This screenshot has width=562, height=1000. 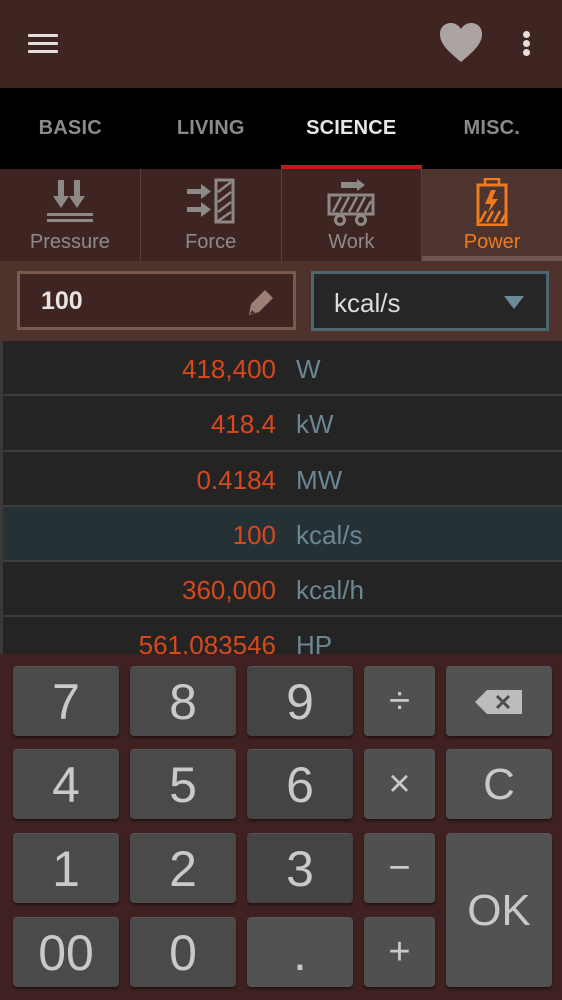 What do you see at coordinates (229, 369) in the screenshot?
I see `result-value: 418,400` at bounding box center [229, 369].